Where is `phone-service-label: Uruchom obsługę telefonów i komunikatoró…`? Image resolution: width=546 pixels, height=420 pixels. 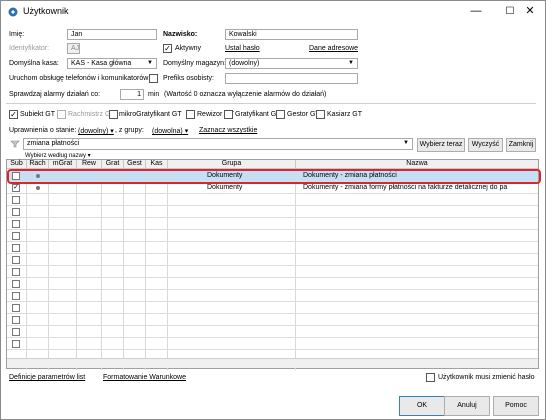 phone-service-label: Uruchom obsługę telefonów i komunikatoró… is located at coordinates (79, 78).